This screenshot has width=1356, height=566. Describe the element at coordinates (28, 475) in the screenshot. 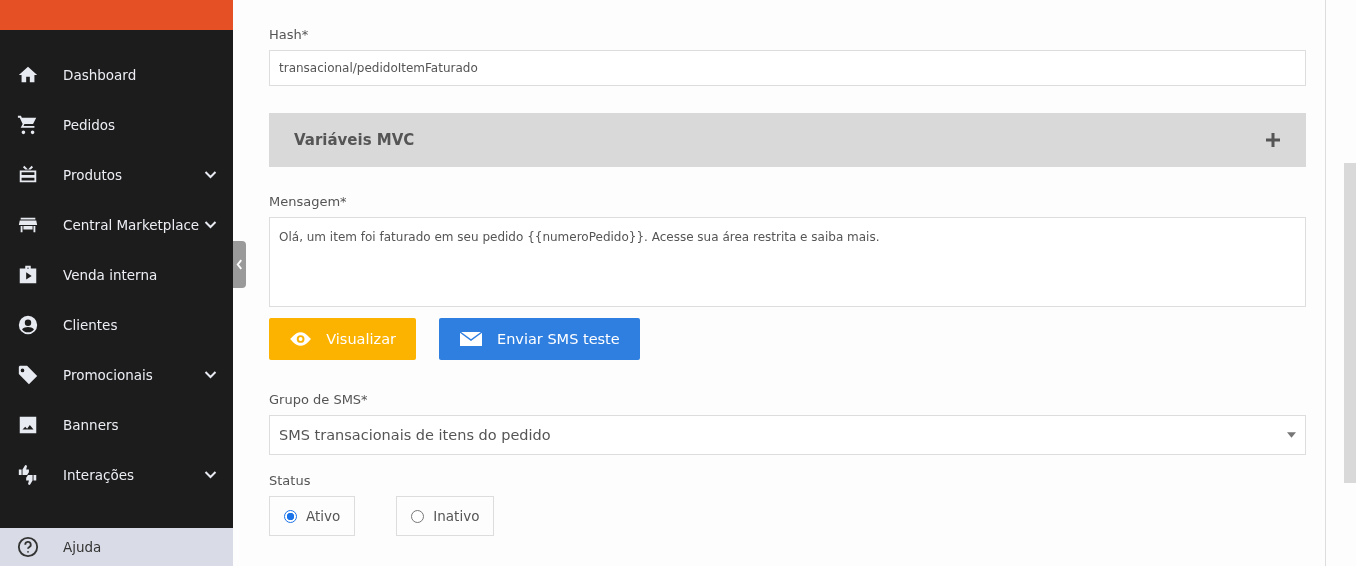

I see `thumbs-icon` at that location.